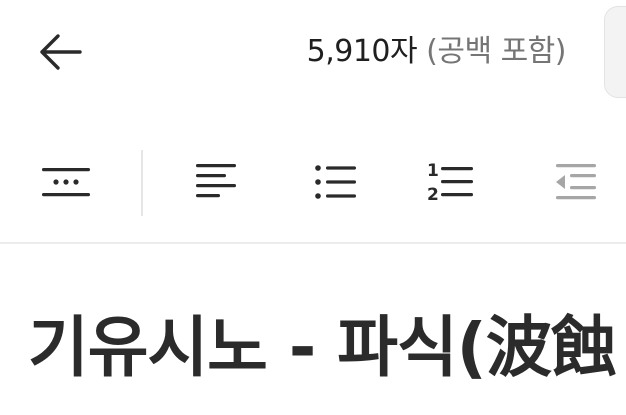 This screenshot has height=415, width=626. I want to click on character-count: 5,910자 (공백 포함), so click(436, 52).